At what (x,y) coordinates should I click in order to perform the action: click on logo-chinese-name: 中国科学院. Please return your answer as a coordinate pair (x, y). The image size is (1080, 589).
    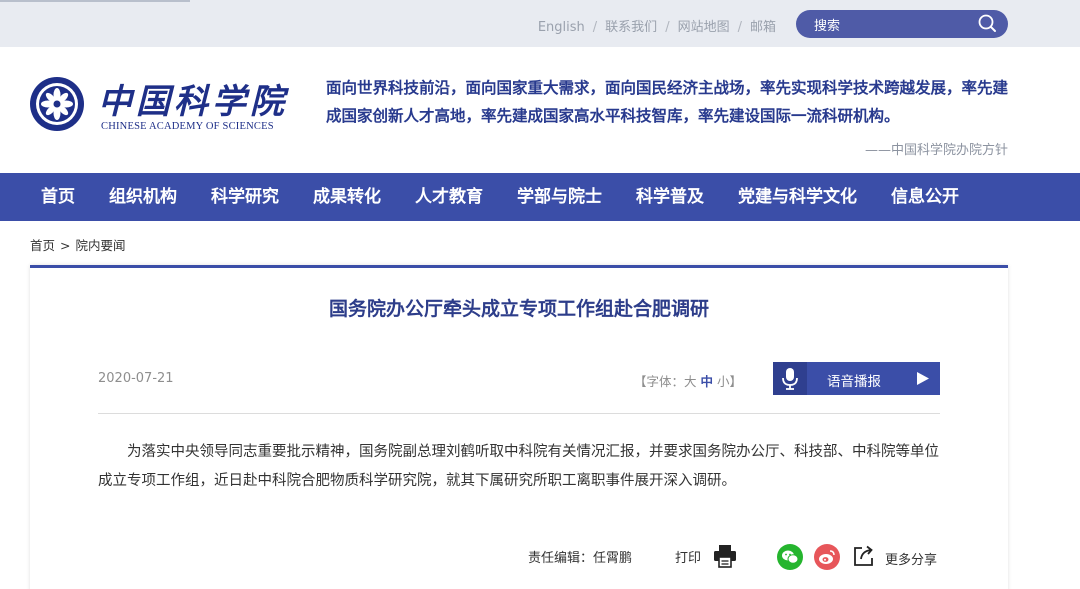
    Looking at the image, I should click on (193, 98).